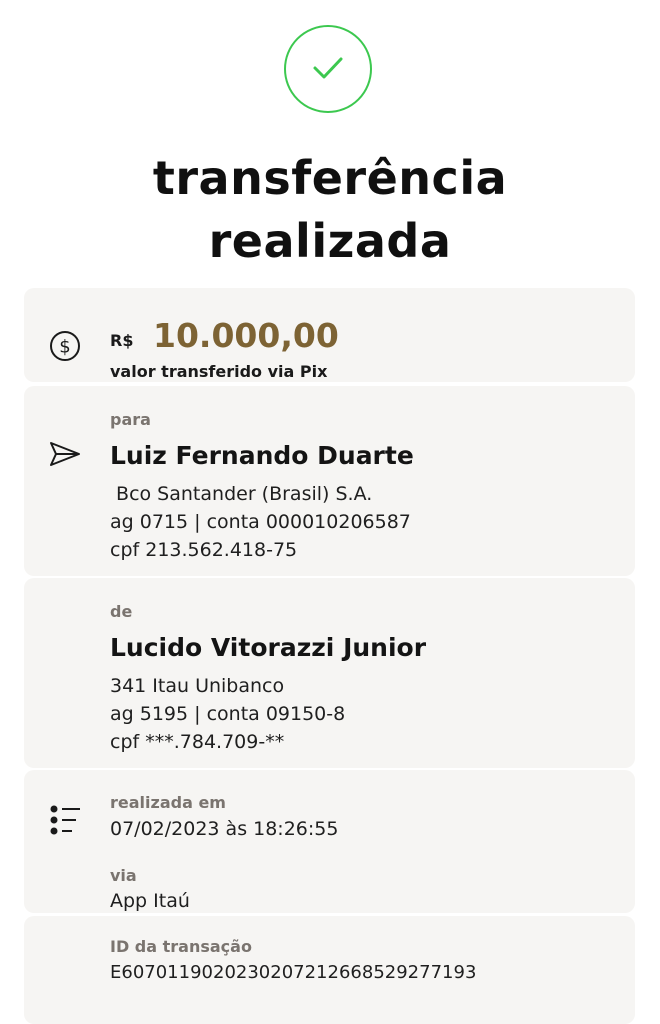 The height and width of the screenshot is (1024, 660). What do you see at coordinates (123, 875) in the screenshot?
I see `via-label: via` at bounding box center [123, 875].